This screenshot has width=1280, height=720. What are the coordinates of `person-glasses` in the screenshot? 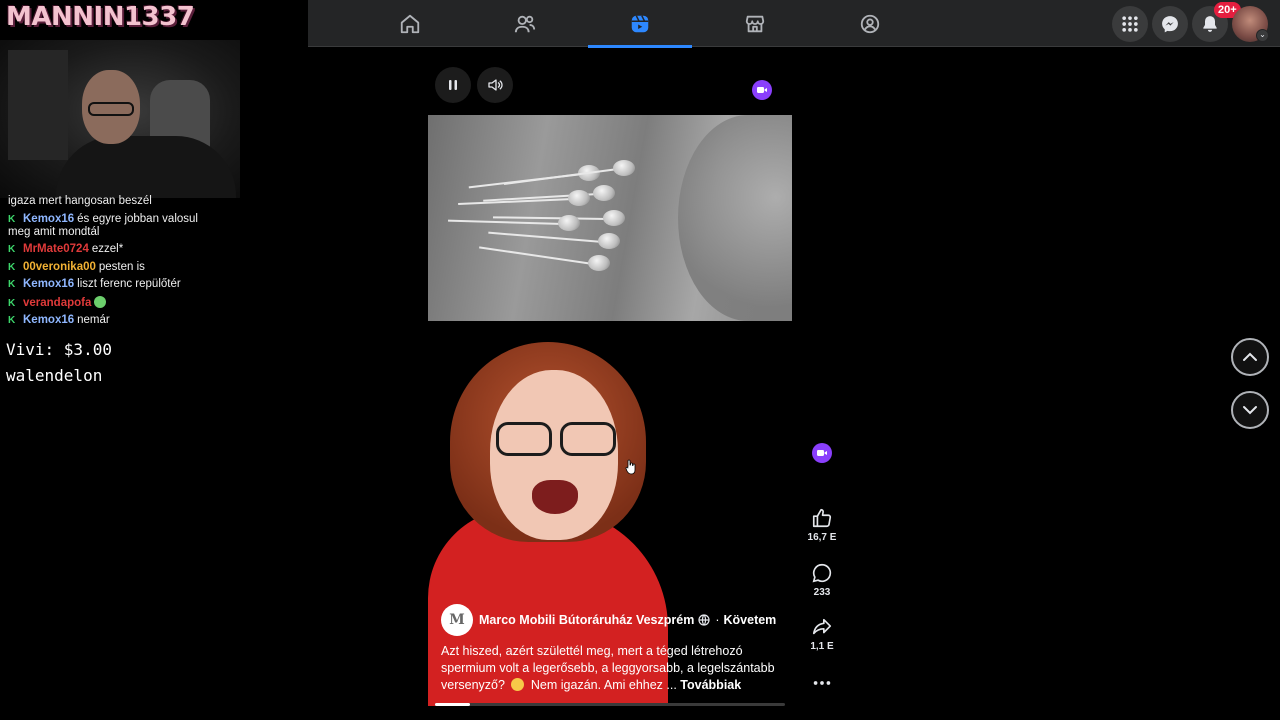 It's located at (559, 440).